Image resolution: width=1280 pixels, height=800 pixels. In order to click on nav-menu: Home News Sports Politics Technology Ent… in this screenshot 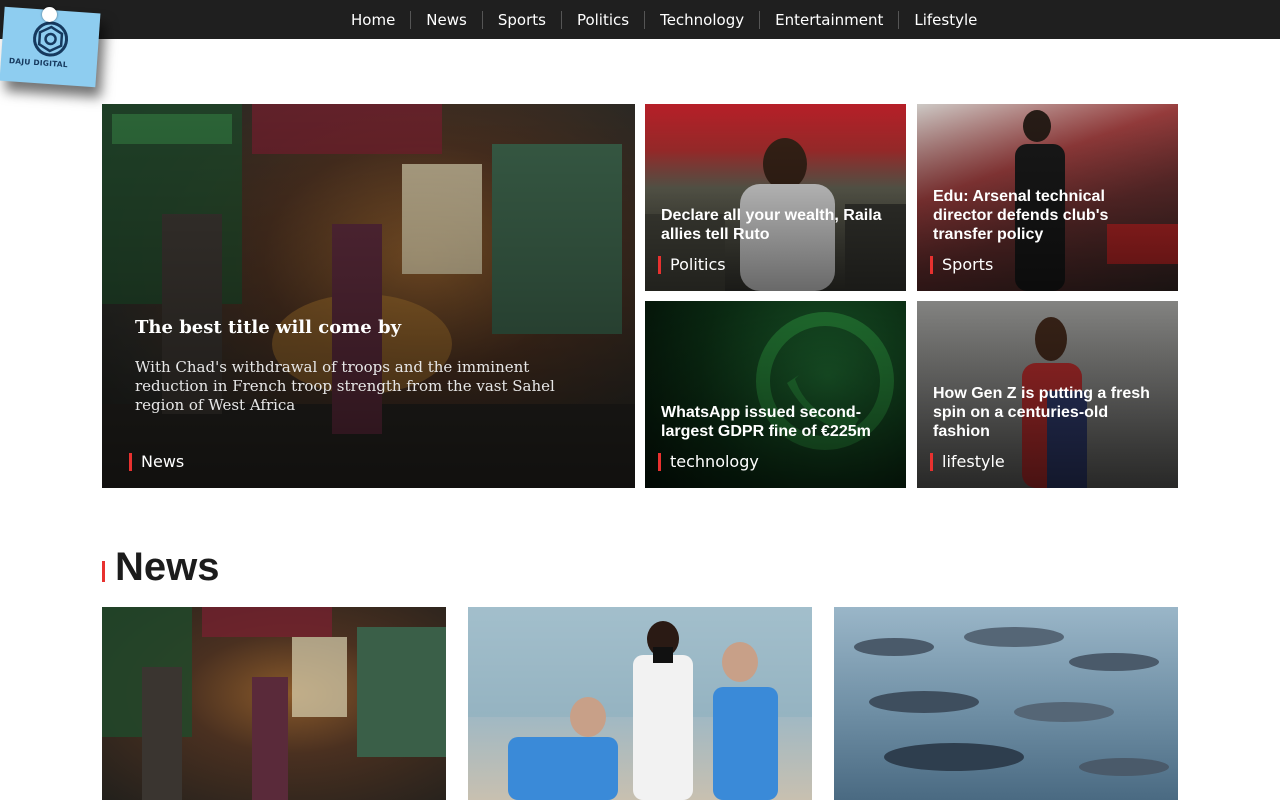, I will do `click(664, 19)`.